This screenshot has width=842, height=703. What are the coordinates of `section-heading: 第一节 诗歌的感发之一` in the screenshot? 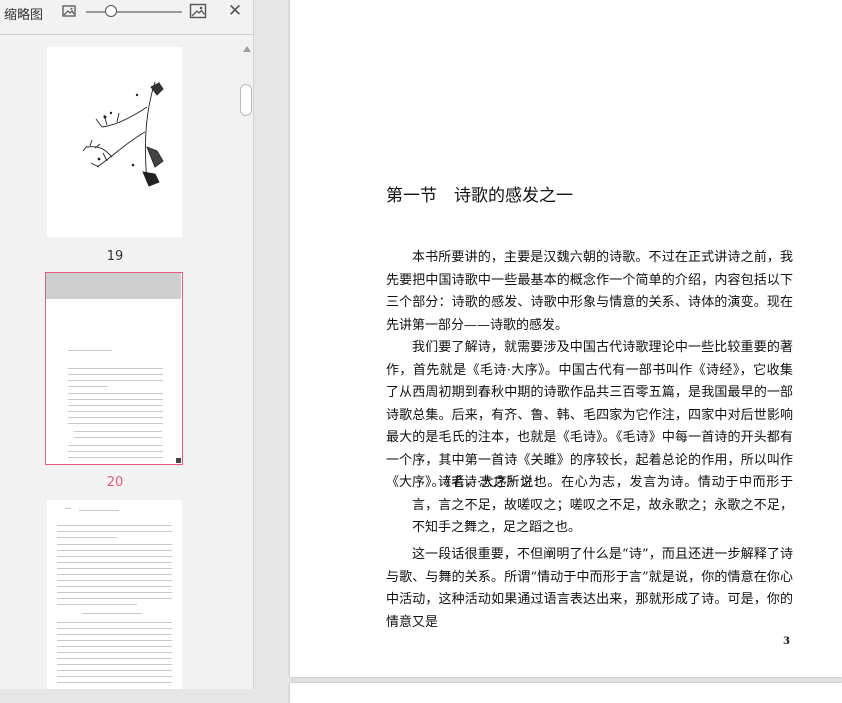 It's located at (479, 196).